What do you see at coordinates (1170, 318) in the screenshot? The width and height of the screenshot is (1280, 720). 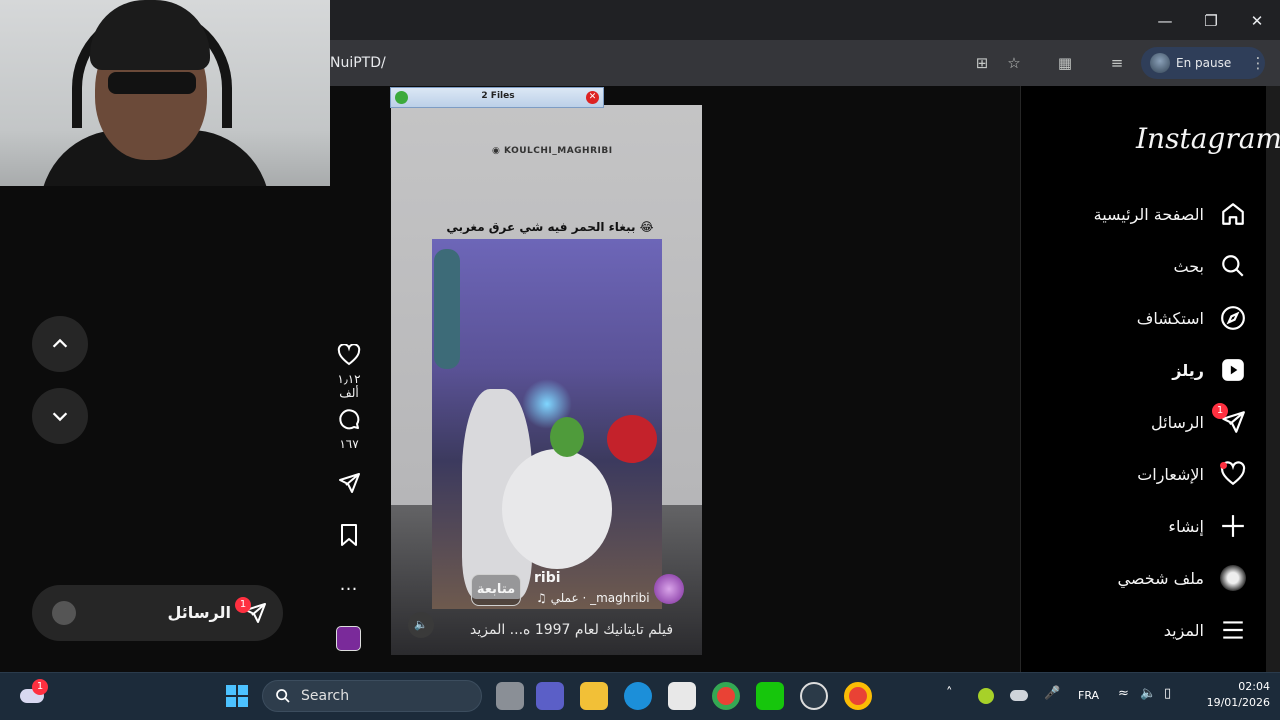 I see `sidebar-item-label: استكشاف` at bounding box center [1170, 318].